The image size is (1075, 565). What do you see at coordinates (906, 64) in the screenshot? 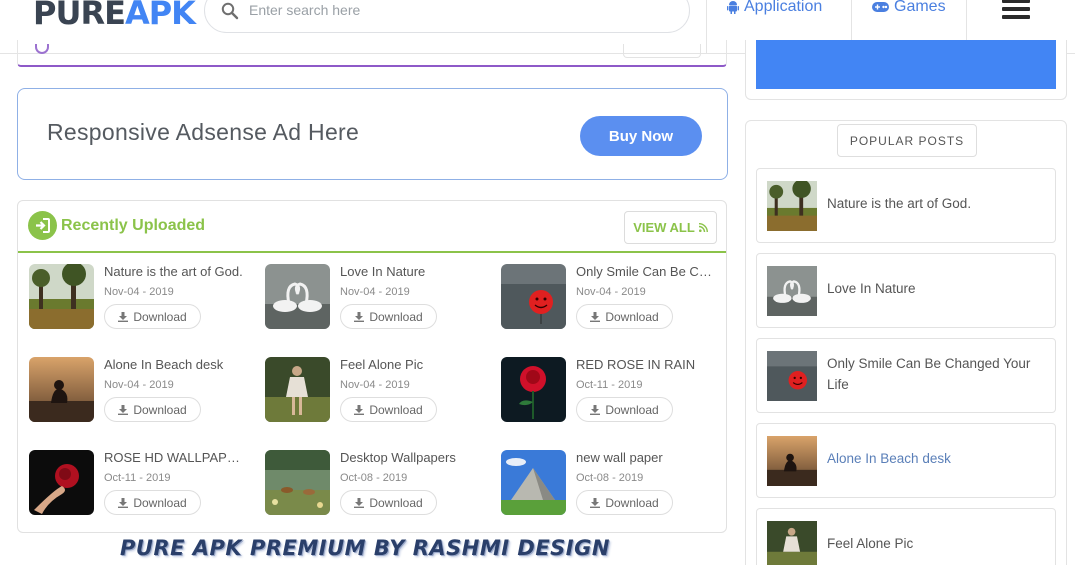
I see `widget-blue-banner` at bounding box center [906, 64].